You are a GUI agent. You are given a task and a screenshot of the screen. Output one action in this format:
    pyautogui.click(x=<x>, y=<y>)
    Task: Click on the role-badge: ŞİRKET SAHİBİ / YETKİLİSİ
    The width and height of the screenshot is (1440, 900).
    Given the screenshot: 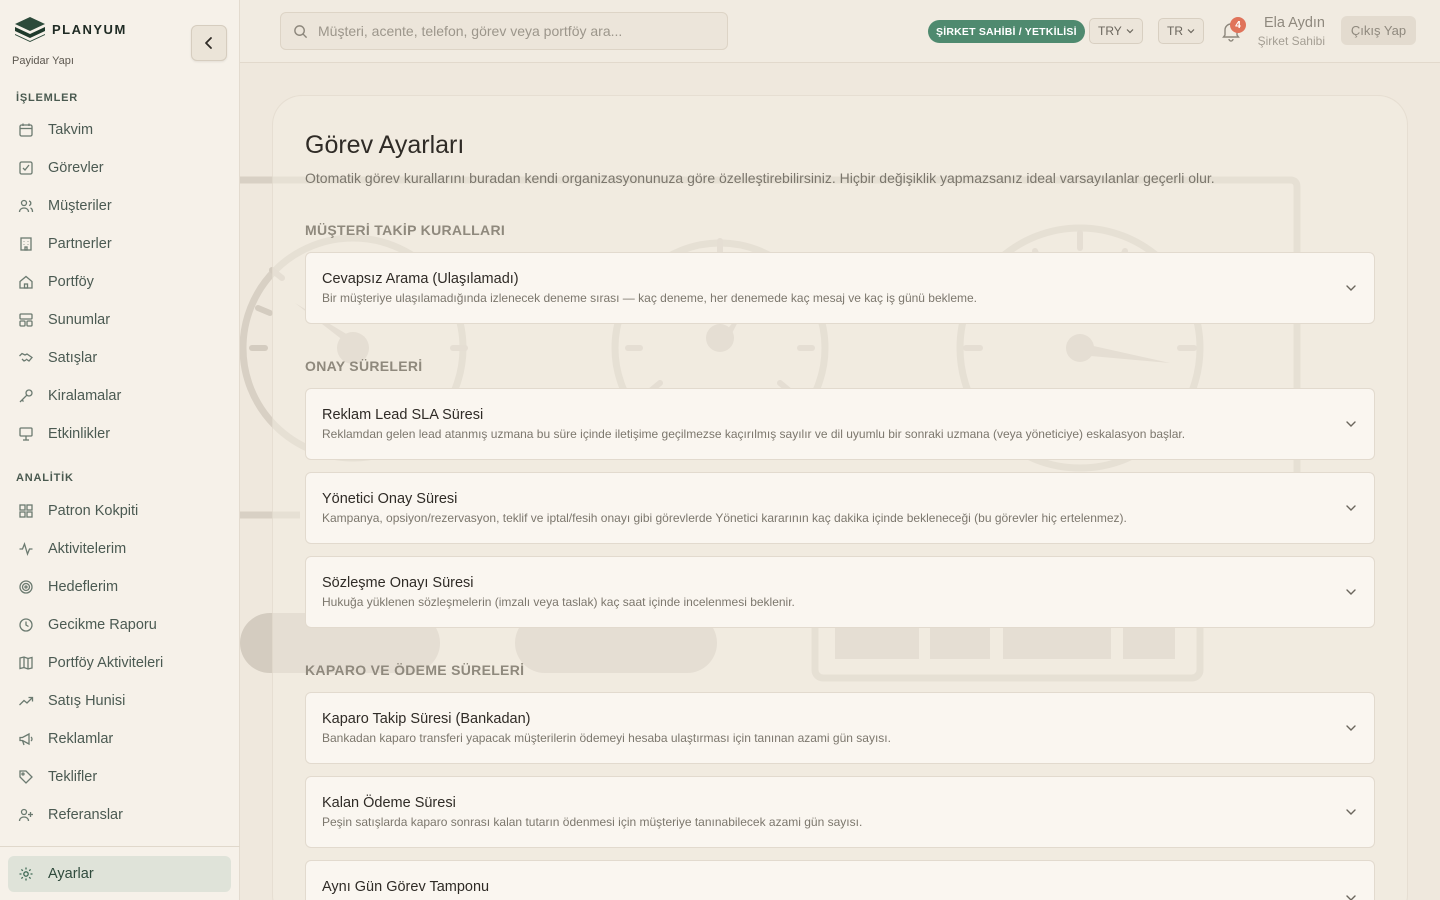 What is the action you would take?
    pyautogui.click(x=1006, y=31)
    